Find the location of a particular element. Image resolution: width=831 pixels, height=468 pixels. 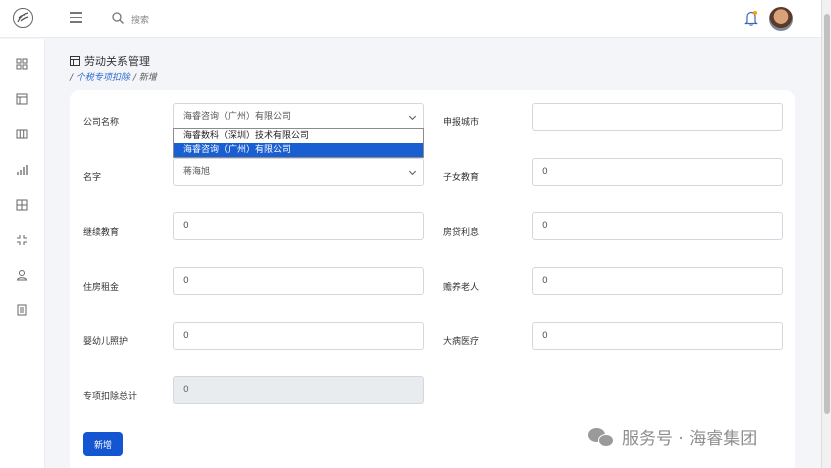

dashboard-grid-icon is located at coordinates (22, 64).